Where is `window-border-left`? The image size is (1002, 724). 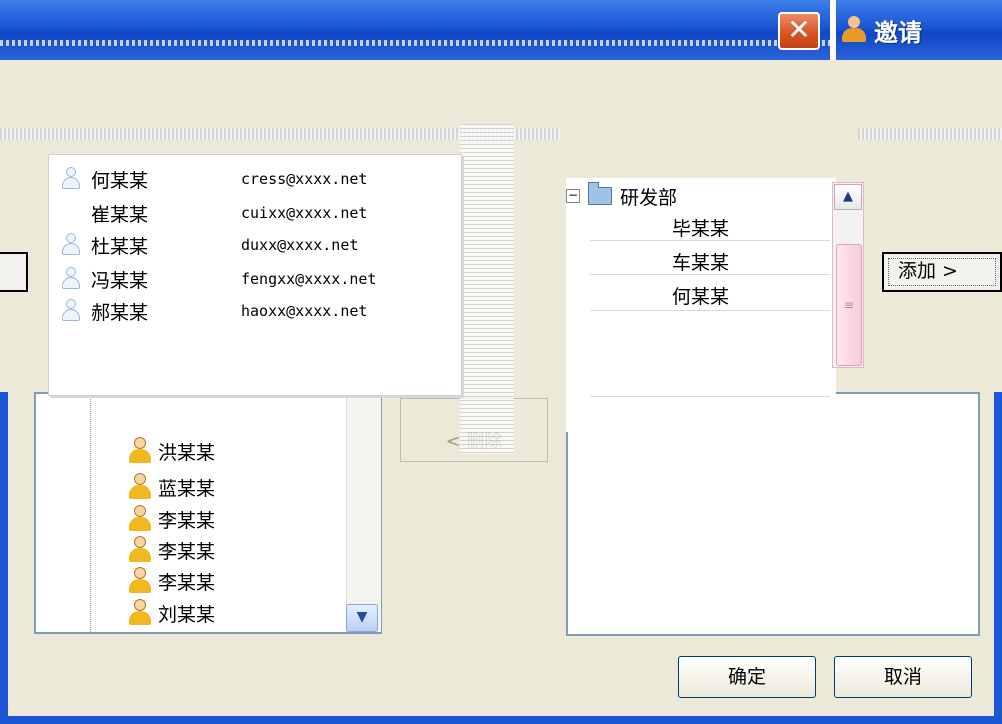 window-border-left is located at coordinates (4, 558).